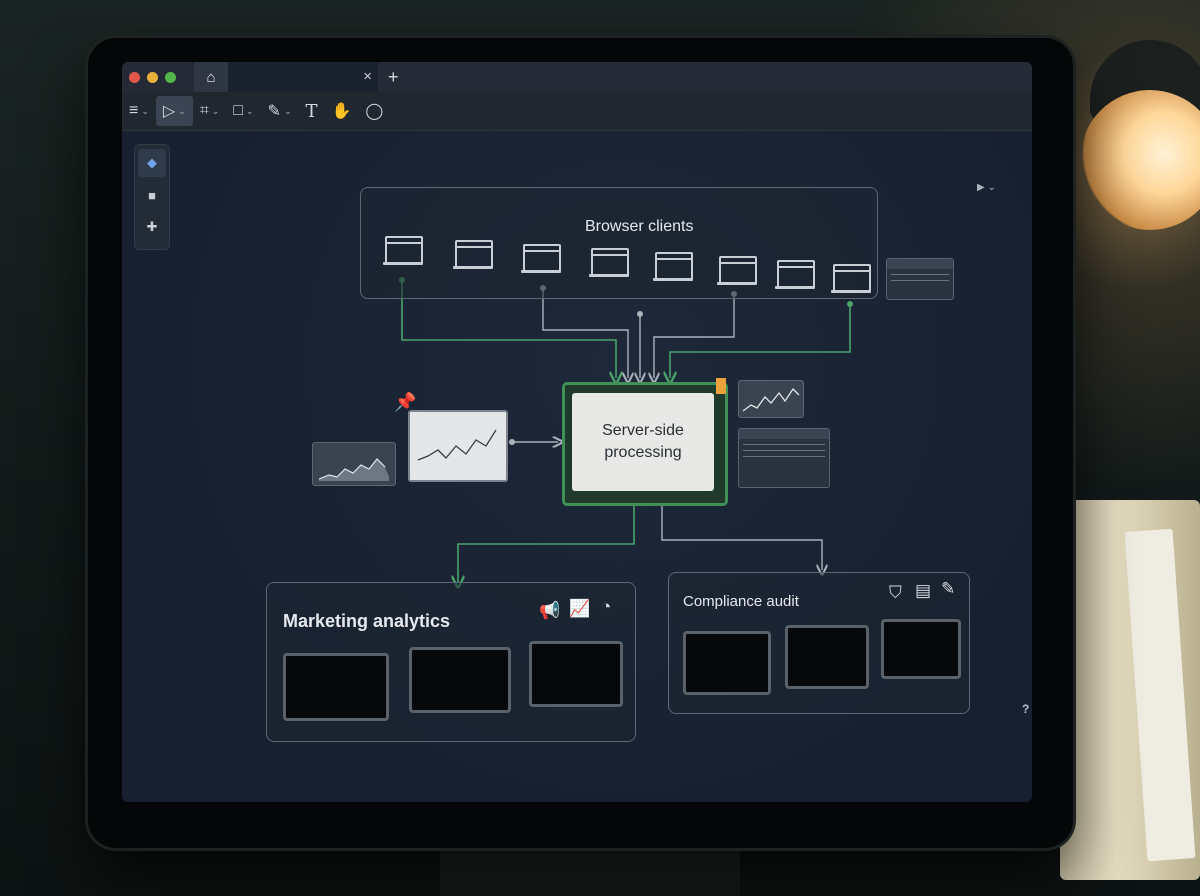 The image size is (1200, 896). I want to click on browser-clients-group: Browser clients, so click(619, 243).